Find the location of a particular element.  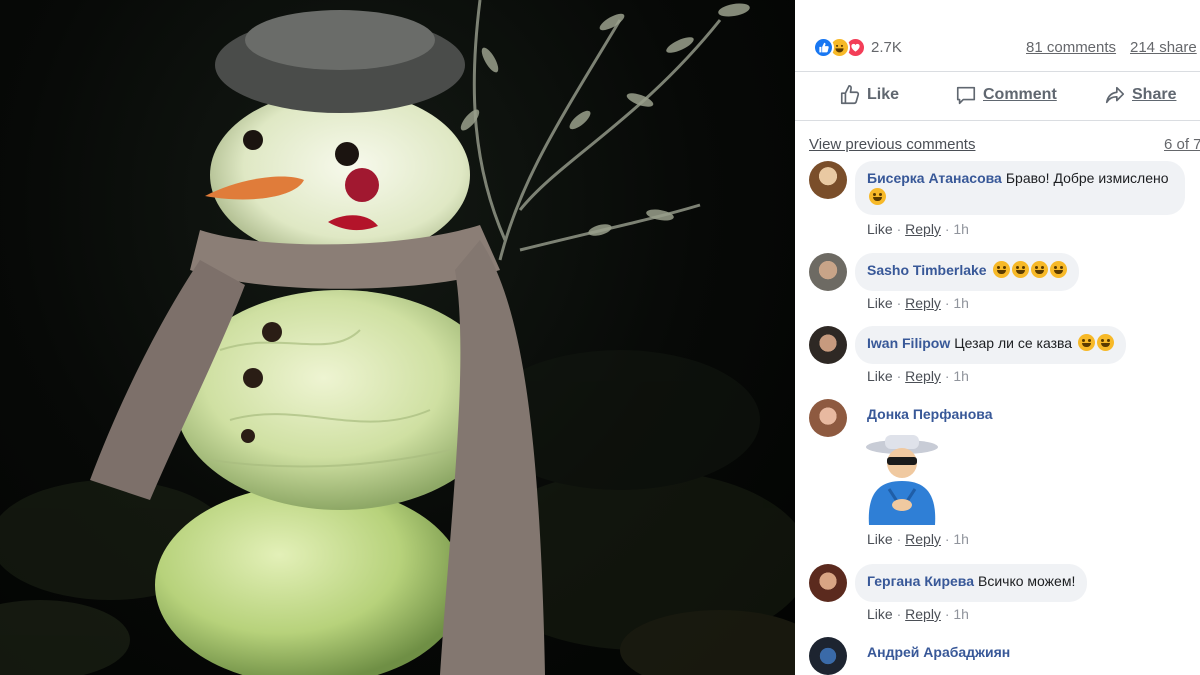

share-icon is located at coordinates (1115, 95).